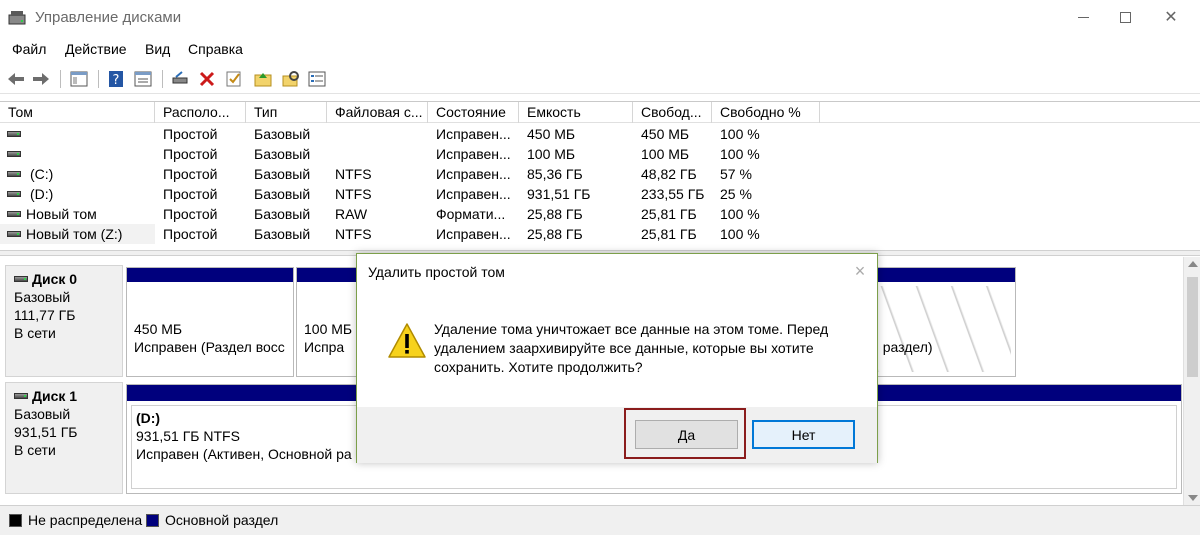  What do you see at coordinates (42, 194) in the screenshot?
I see `cell-volume: (D:)` at bounding box center [42, 194].